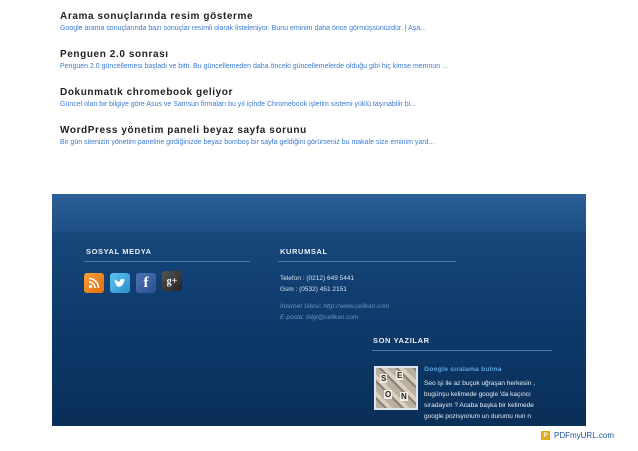 This screenshot has width=638, height=451. Describe the element at coordinates (400, 375) in the screenshot. I see `thumb-letter: E` at that location.